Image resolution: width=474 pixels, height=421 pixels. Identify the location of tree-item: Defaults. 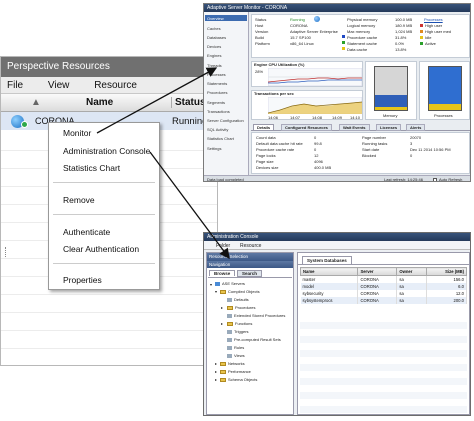
(241, 299).